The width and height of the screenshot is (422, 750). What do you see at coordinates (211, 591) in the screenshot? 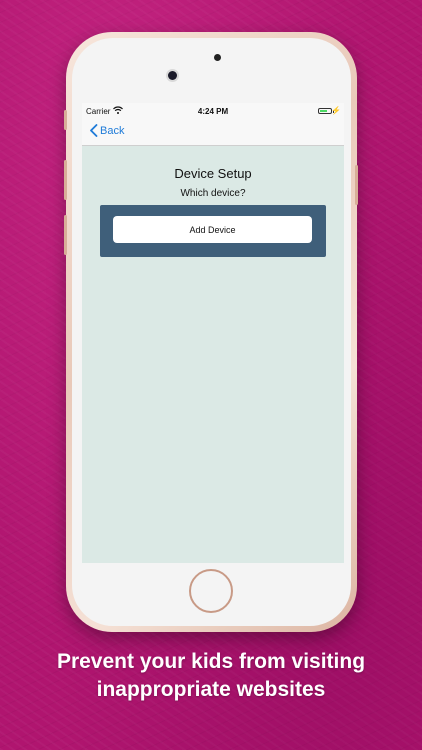
I see `home-button` at bounding box center [211, 591].